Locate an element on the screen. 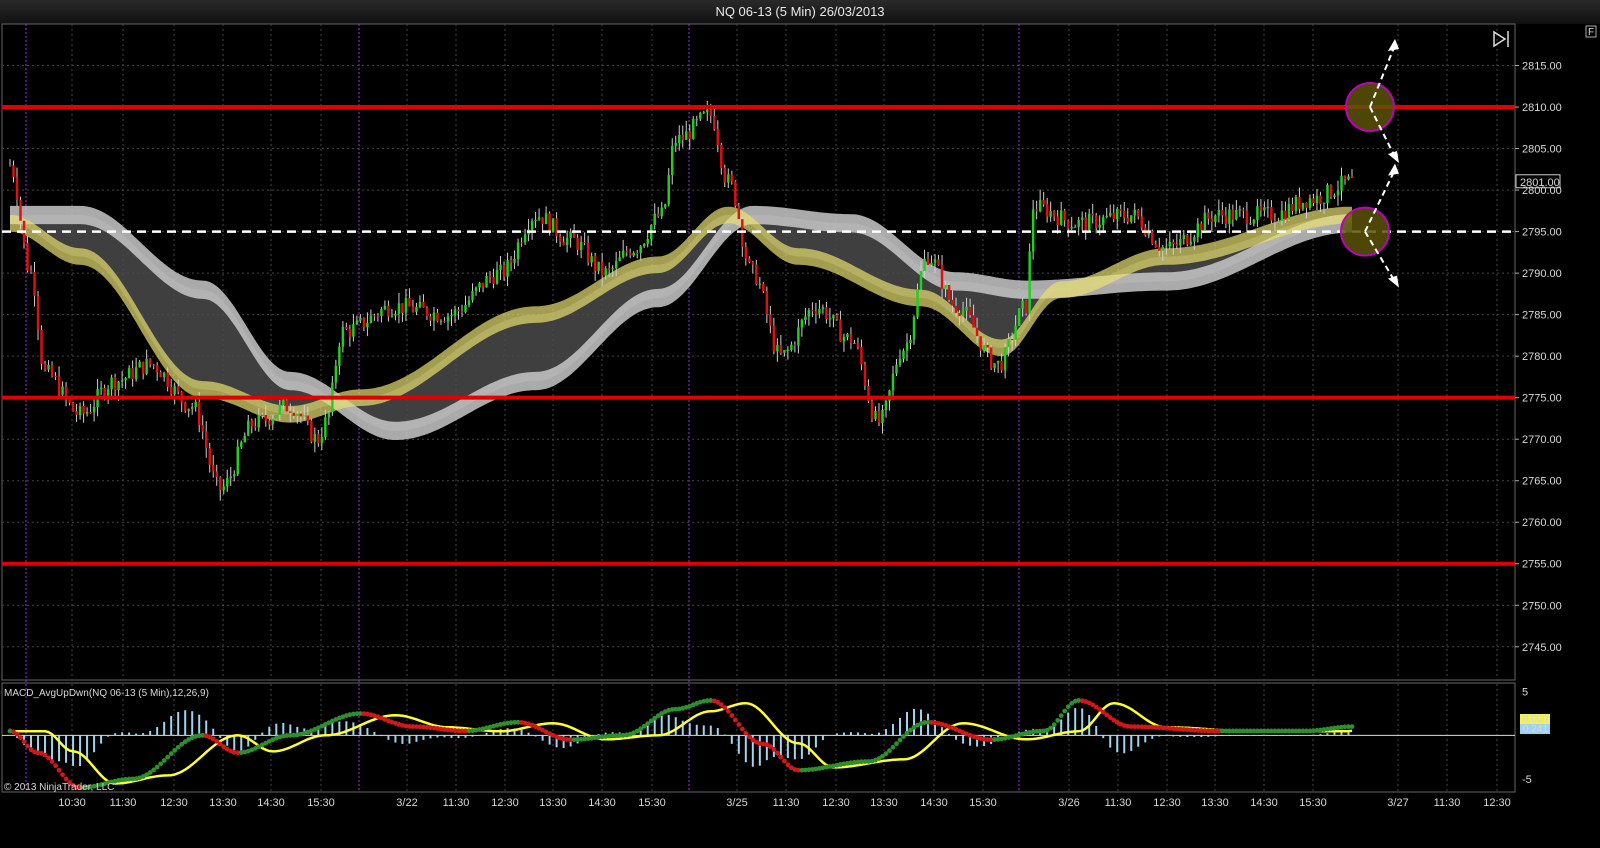 This screenshot has width=1600, height=848. arrow-up-head is located at coordinates (1393, 169).